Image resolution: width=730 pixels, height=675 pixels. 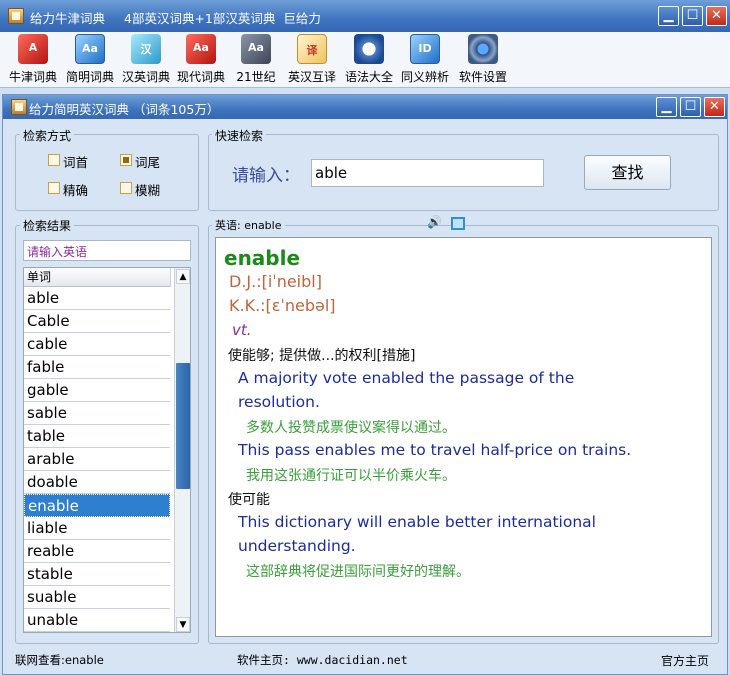 What do you see at coordinates (97, 413) in the screenshot?
I see `word-row: sable` at bounding box center [97, 413].